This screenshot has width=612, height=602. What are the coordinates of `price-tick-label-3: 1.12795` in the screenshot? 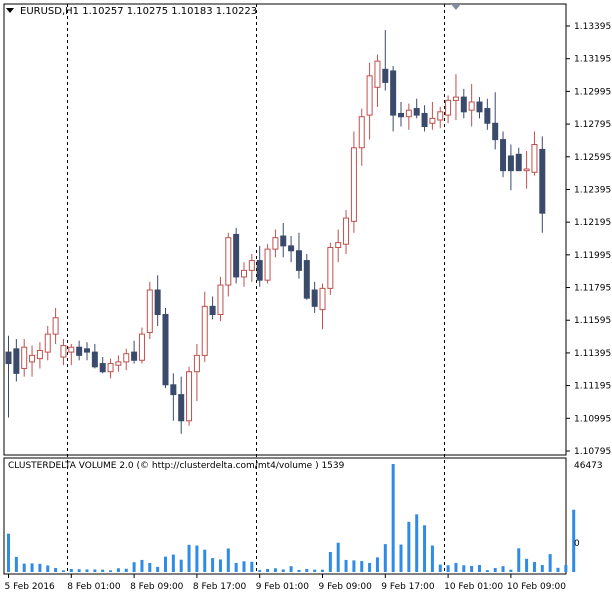 It's located at (592, 125).